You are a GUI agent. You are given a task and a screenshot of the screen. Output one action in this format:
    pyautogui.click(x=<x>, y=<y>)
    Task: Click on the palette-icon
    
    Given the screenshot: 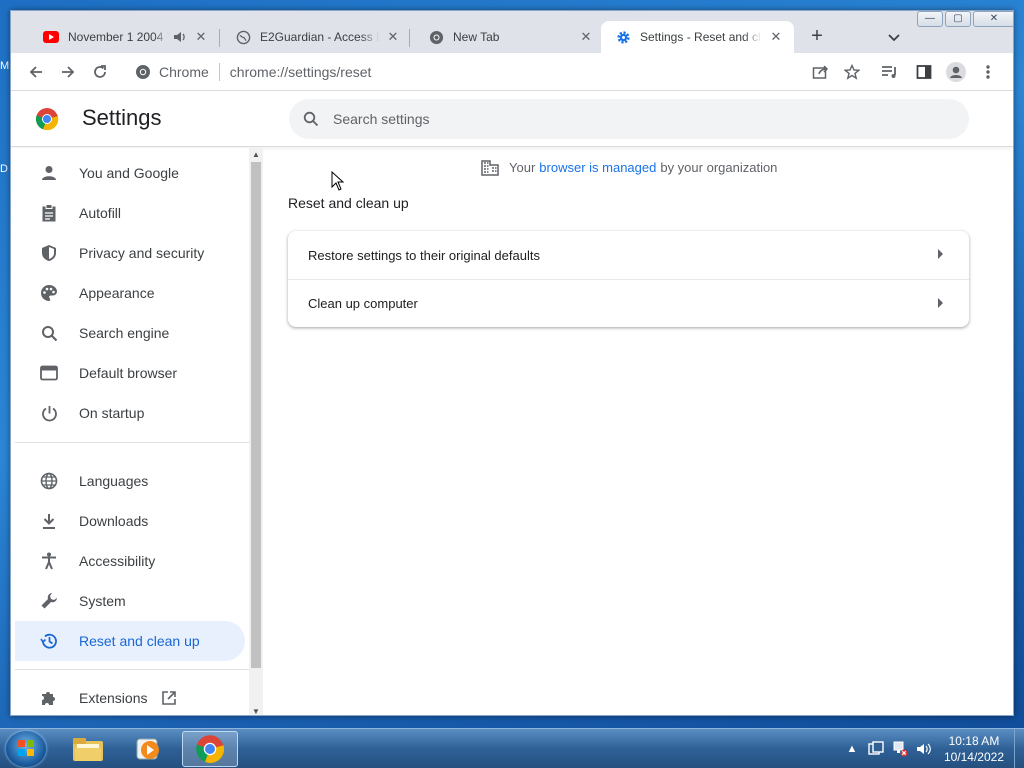 What is the action you would take?
    pyautogui.click(x=49, y=293)
    